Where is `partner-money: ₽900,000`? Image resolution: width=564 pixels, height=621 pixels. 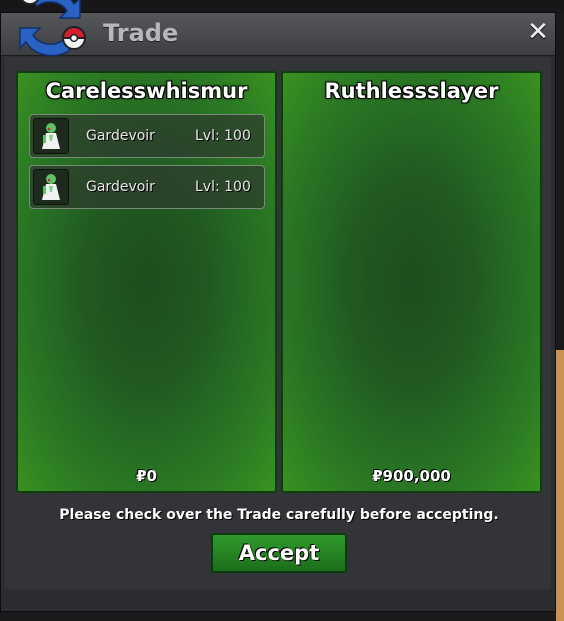
partner-money: ₽900,000 is located at coordinates (411, 476).